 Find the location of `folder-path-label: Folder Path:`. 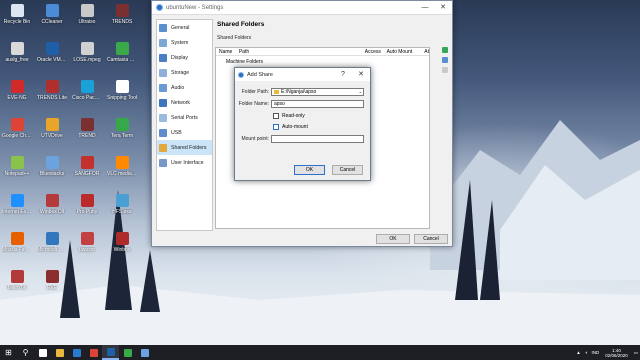

folder-path-label: Folder Path: is located at coordinates (255, 92).